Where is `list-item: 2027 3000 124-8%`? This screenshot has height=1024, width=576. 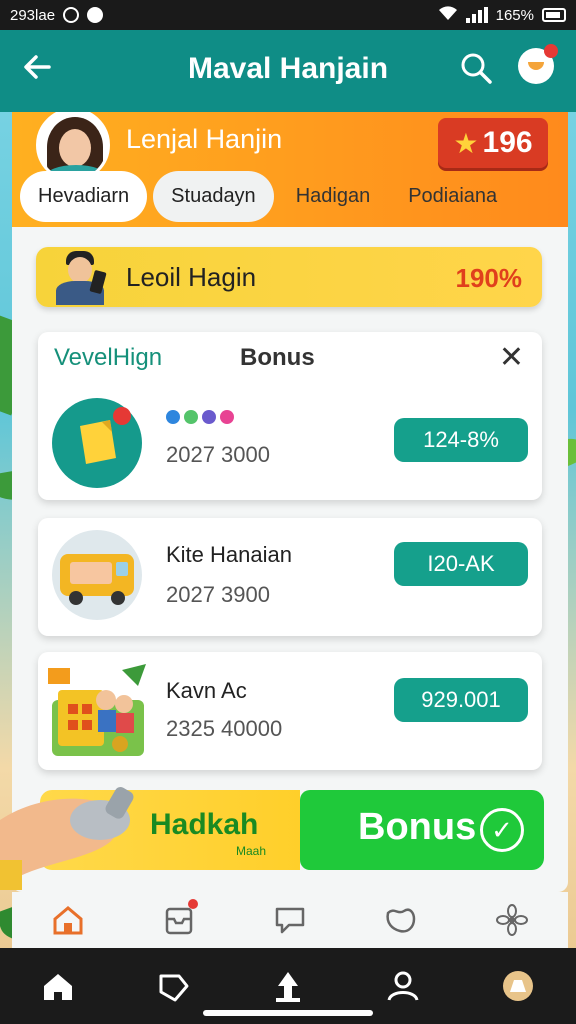 list-item: 2027 3000 124-8% is located at coordinates (290, 442).